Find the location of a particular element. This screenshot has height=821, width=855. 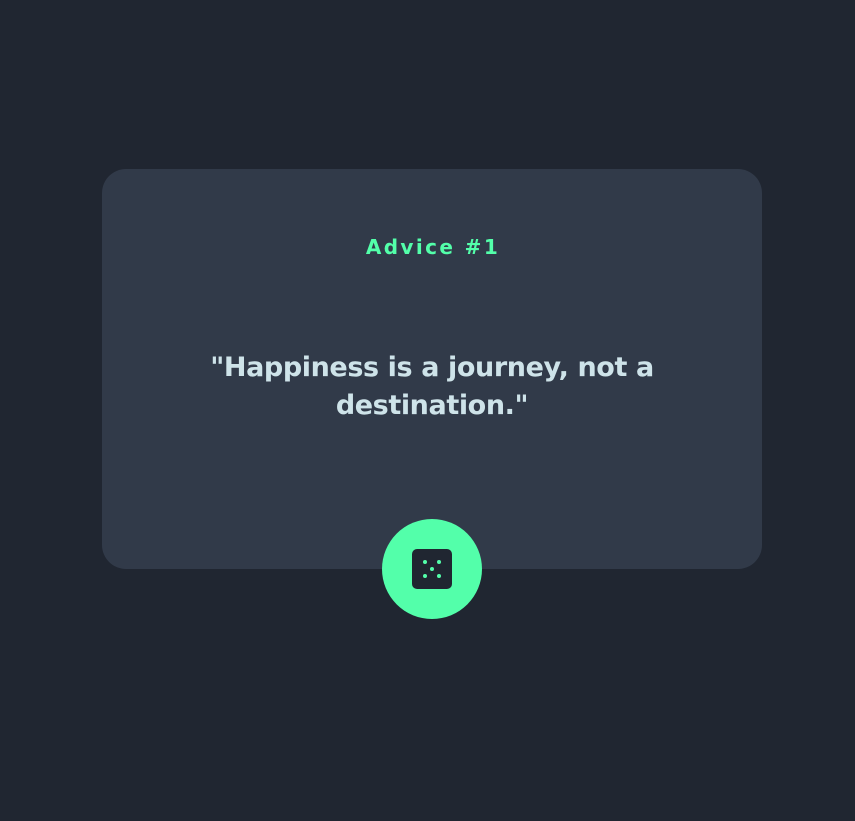

generate-advice-button is located at coordinates (432, 569).